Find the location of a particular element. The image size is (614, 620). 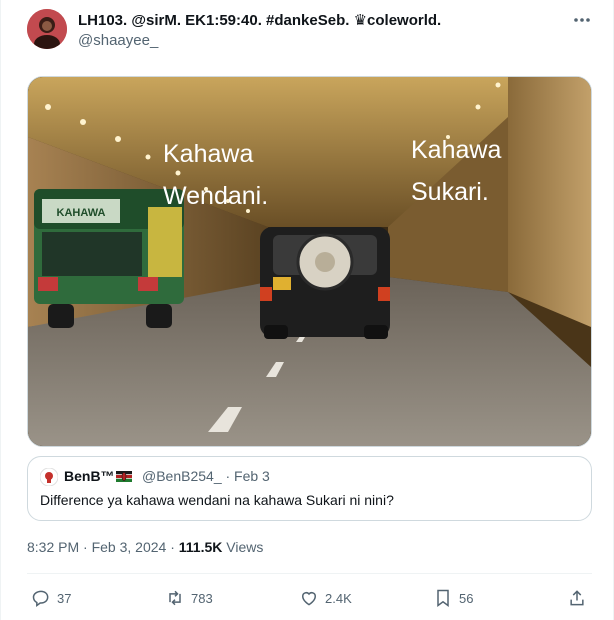

bookmark-icon is located at coordinates (443, 598).